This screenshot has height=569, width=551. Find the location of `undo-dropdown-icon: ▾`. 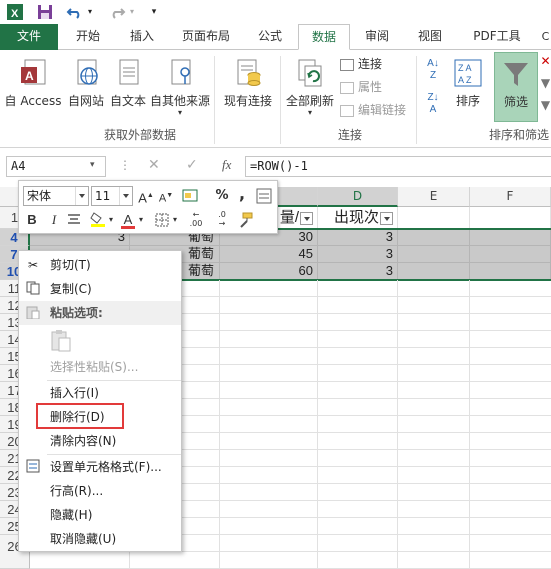

undo-dropdown-icon: ▾ is located at coordinates (90, 12).